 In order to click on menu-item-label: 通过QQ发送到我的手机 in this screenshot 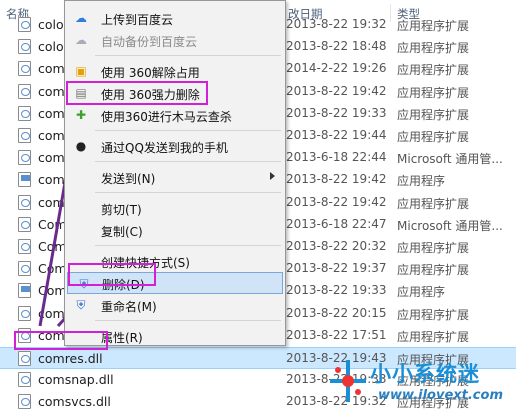, I will do `click(164, 148)`.